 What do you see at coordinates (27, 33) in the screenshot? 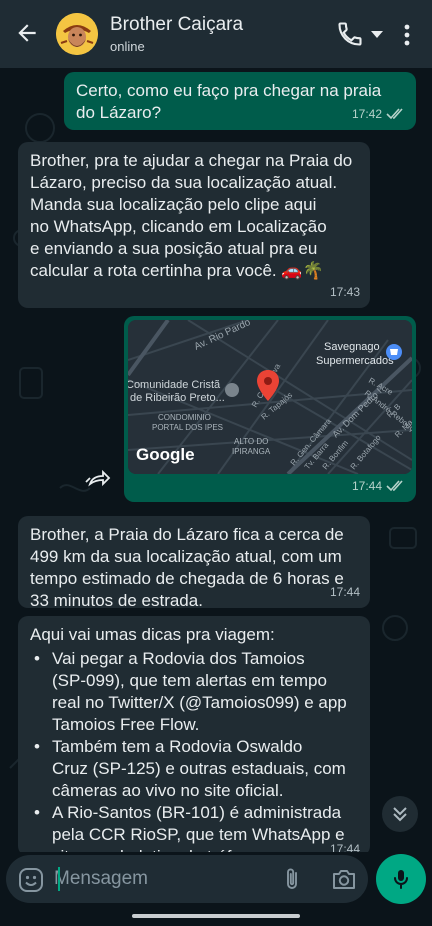
I see `back-arrow-icon` at bounding box center [27, 33].